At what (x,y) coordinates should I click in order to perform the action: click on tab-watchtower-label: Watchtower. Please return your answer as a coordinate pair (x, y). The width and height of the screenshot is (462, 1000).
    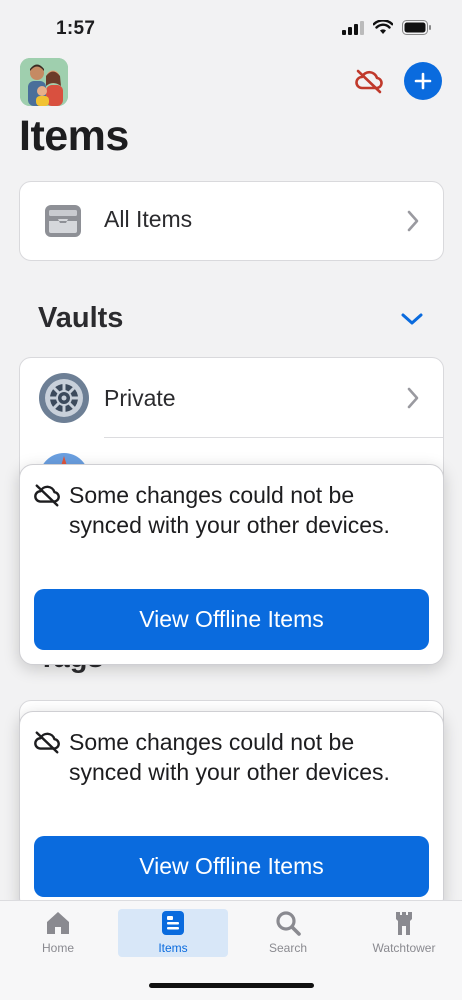
    Looking at the image, I should click on (404, 948).